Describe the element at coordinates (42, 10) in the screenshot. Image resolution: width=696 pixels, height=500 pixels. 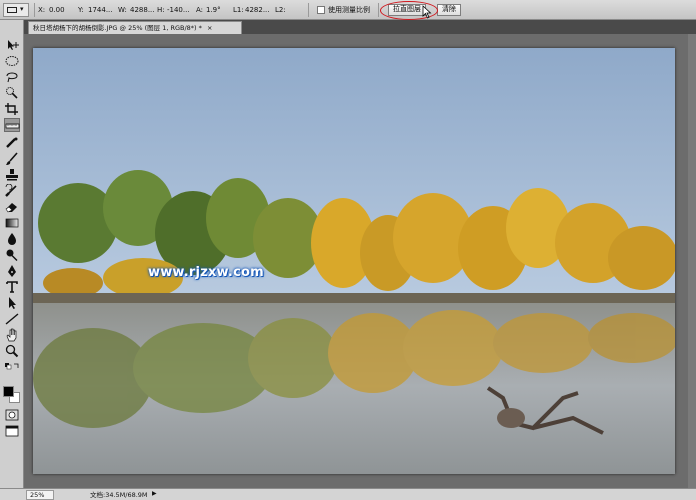
I see `x-label: X:` at that location.